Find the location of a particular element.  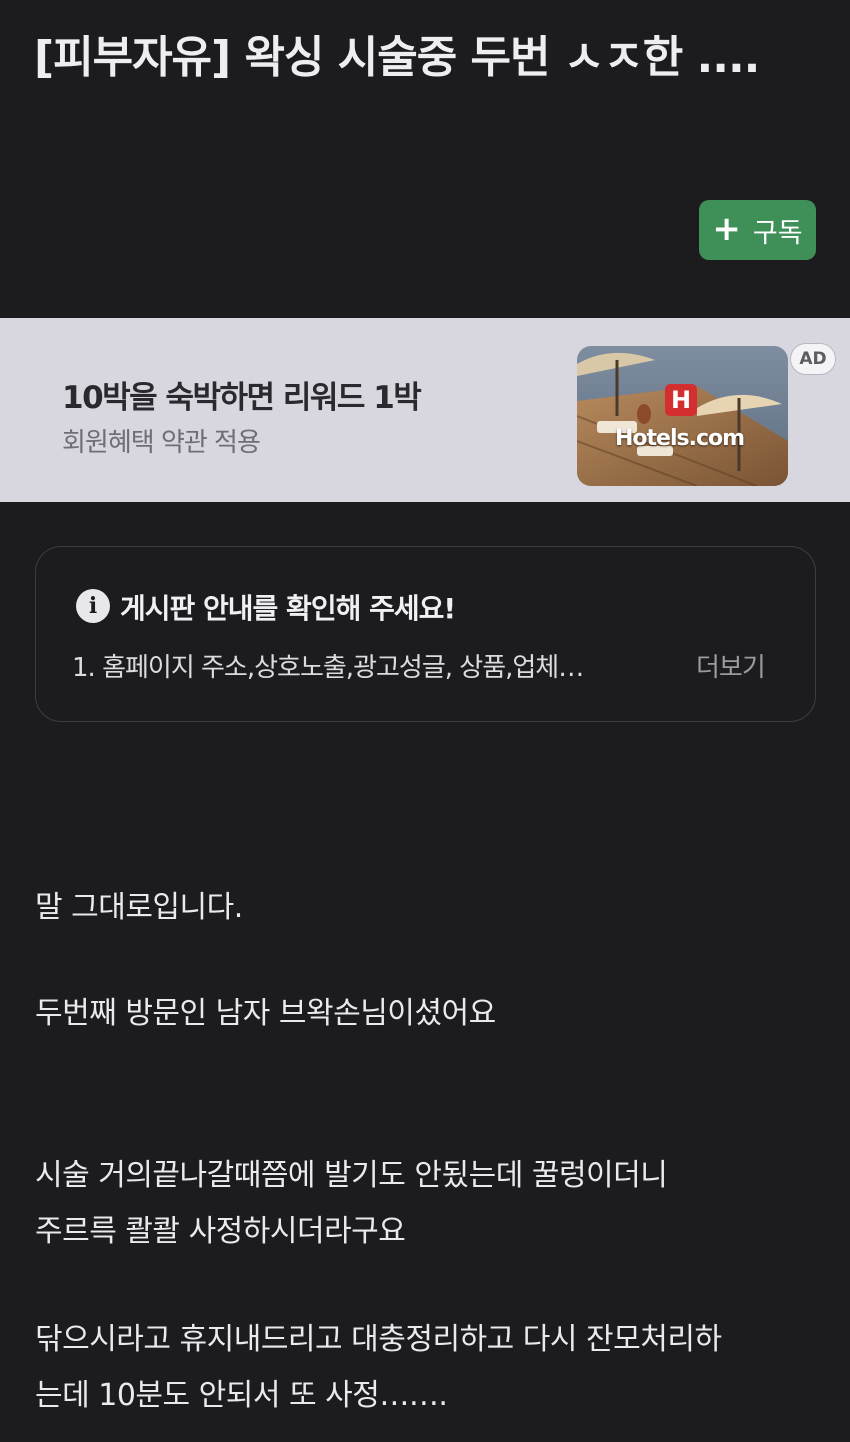

ad-badge: AD is located at coordinates (813, 359).